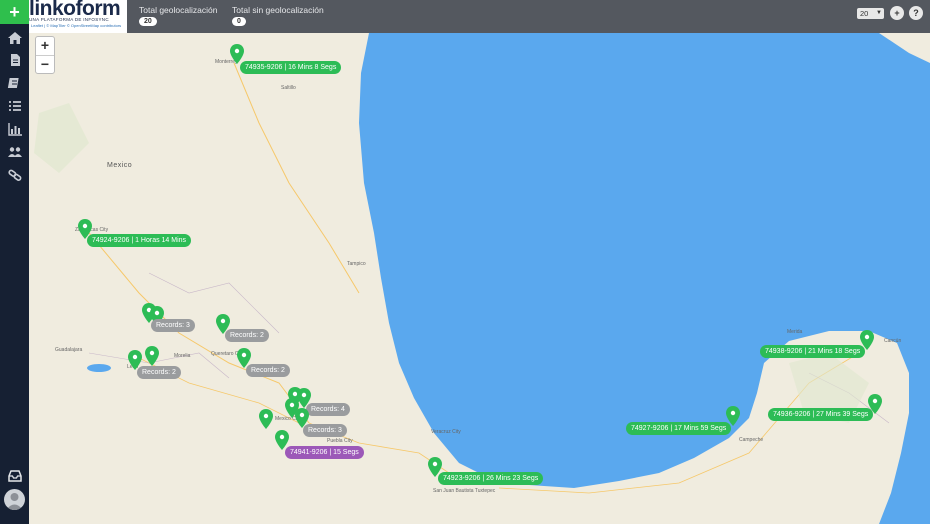 This screenshot has height=524, width=930. What do you see at coordinates (178, 15) in the screenshot?
I see `total-geolocated-stat: Total geolocalización 20` at bounding box center [178, 15].